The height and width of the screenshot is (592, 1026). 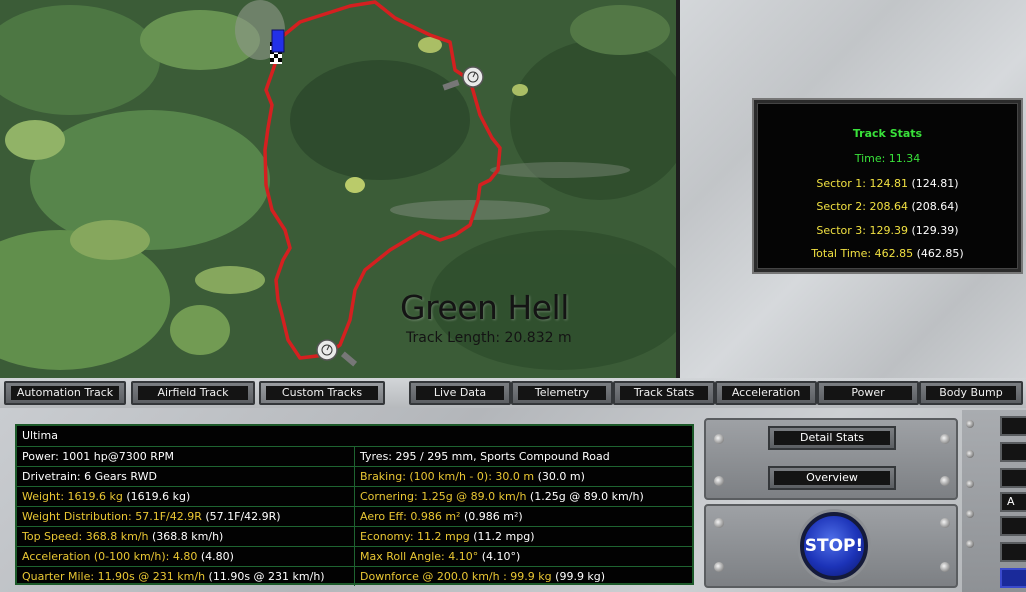 I want to click on spec-left: Acceleration (0-100 km/h): 4.80 (4.80), so click(x=186, y=556).